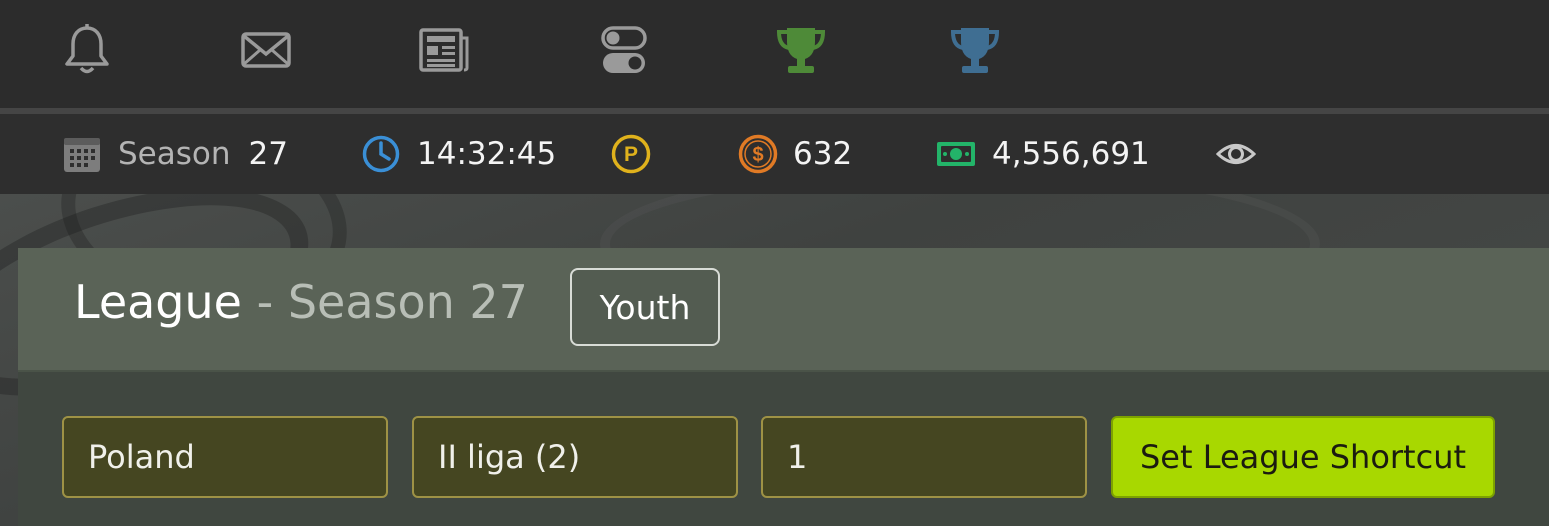 Image resolution: width=1549 pixels, height=526 pixels. Describe the element at coordinates (823, 154) in the screenshot. I see `coins-value: 632` at that location.